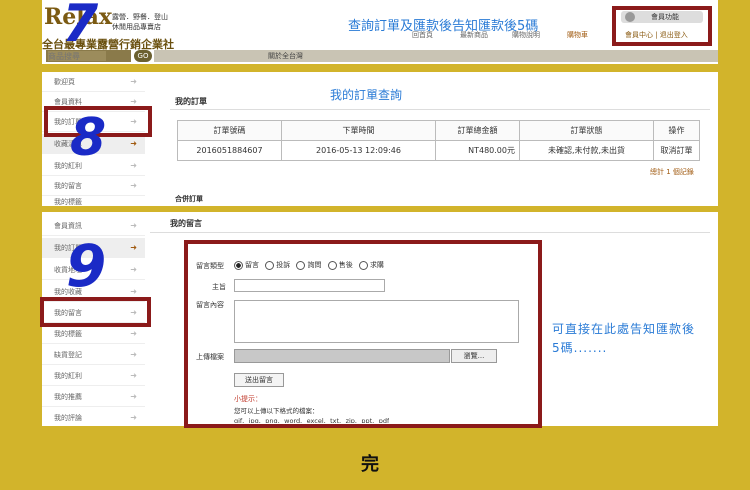 This screenshot has width=750, height=490. Describe the element at coordinates (307, 265) in the screenshot. I see `type-radio-group: 留言 投訴 詢問 售後 求購` at that location.